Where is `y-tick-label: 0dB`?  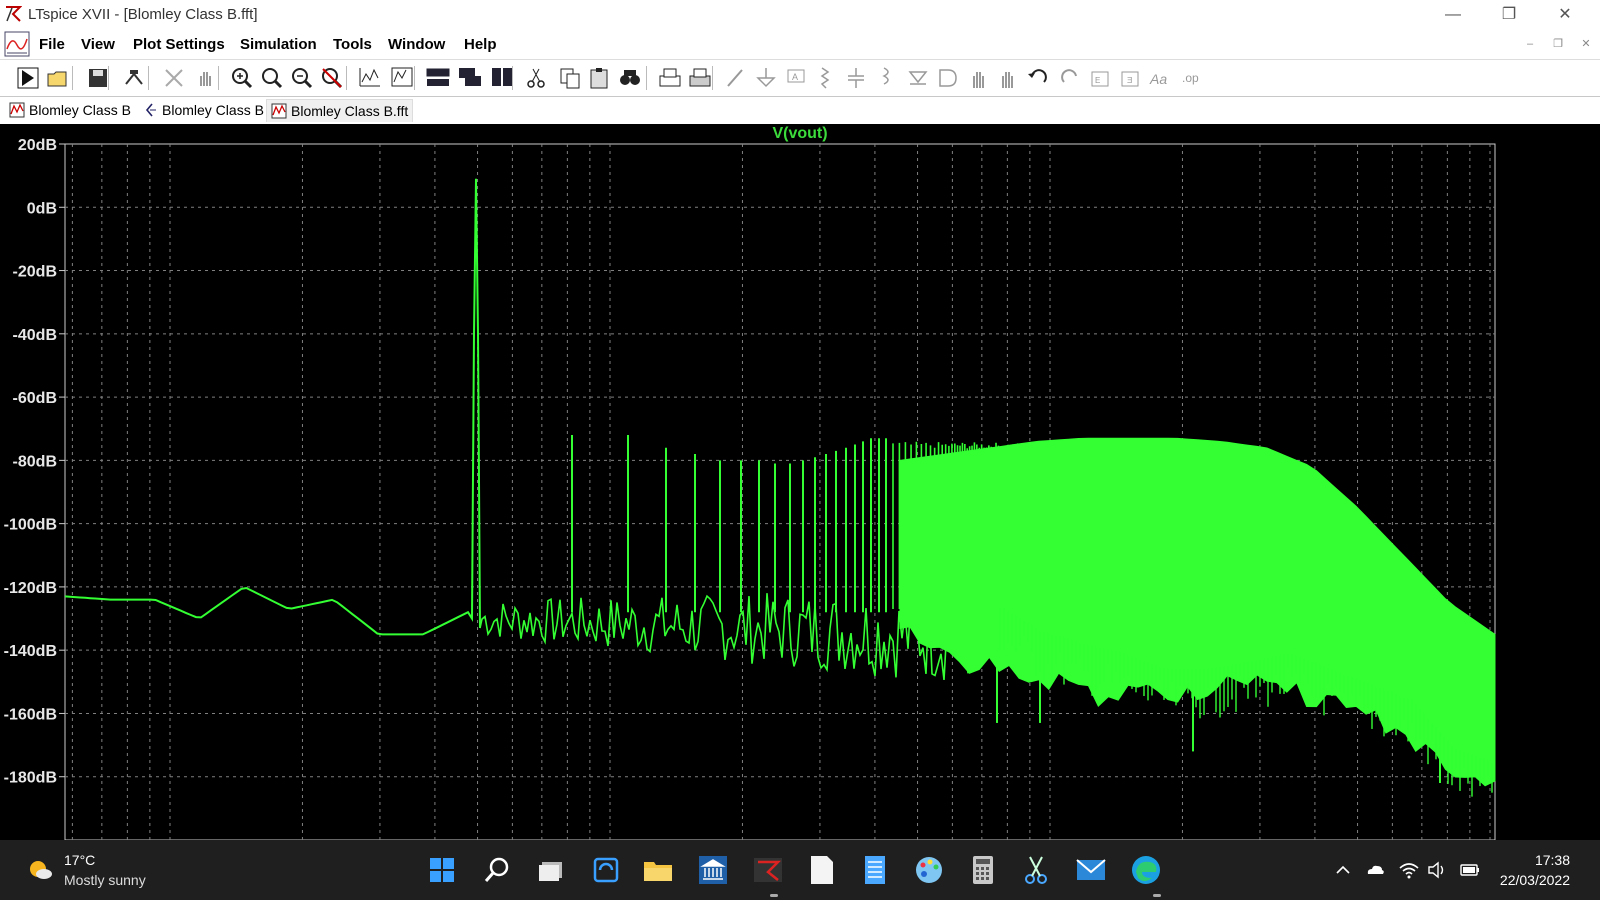
y-tick-label: 0dB is located at coordinates (42, 208).